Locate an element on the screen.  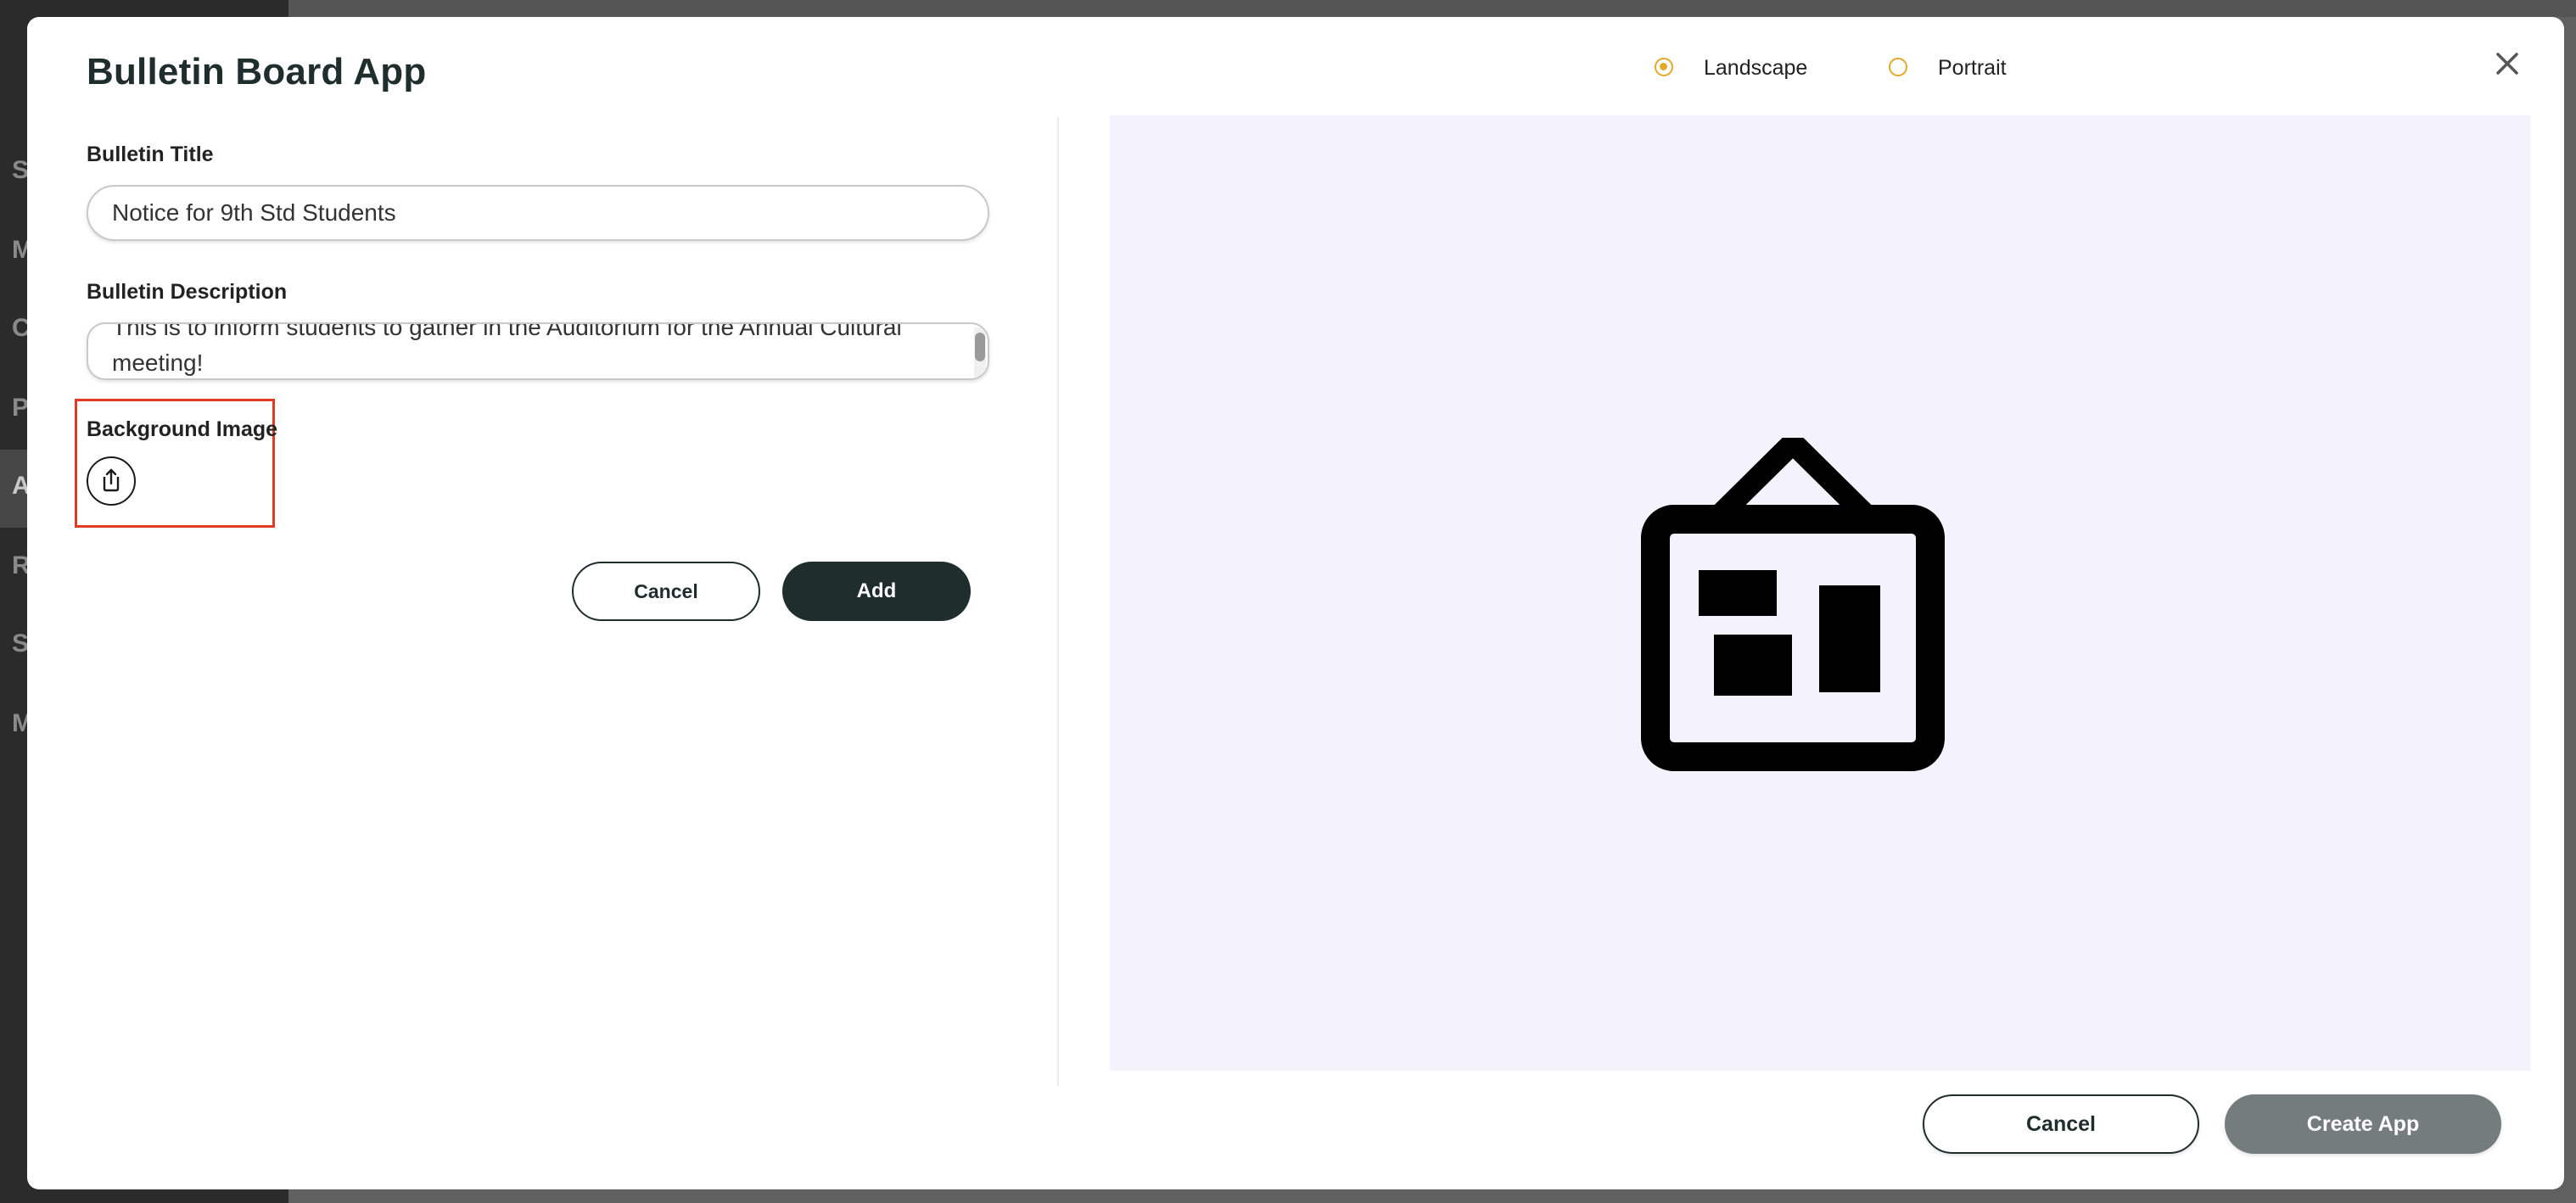
background-sidebar-letter: P is located at coordinates (21, 408).